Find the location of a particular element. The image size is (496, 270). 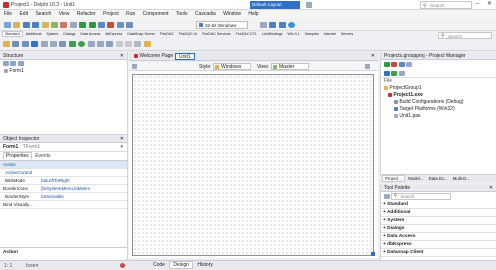

popup-menu-component-icon is located at coordinates (25, 44).